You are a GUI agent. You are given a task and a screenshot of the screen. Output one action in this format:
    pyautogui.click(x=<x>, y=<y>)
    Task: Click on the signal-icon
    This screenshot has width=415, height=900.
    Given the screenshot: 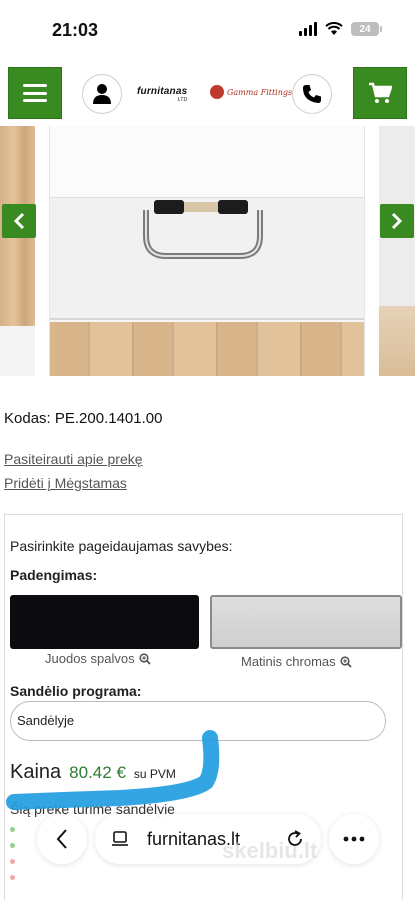 What is the action you would take?
    pyautogui.click(x=308, y=29)
    